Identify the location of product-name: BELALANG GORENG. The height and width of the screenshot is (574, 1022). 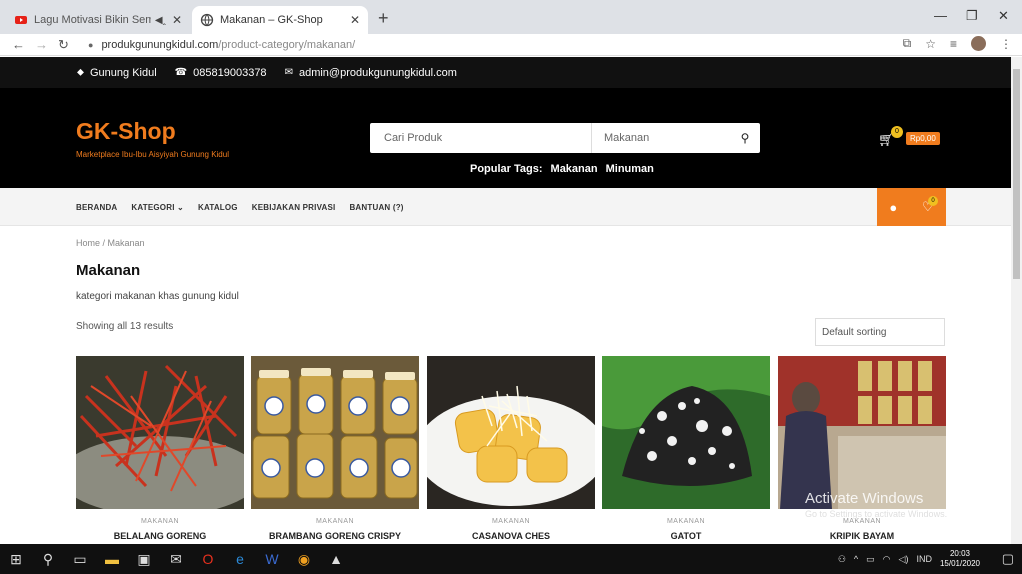
(160, 536).